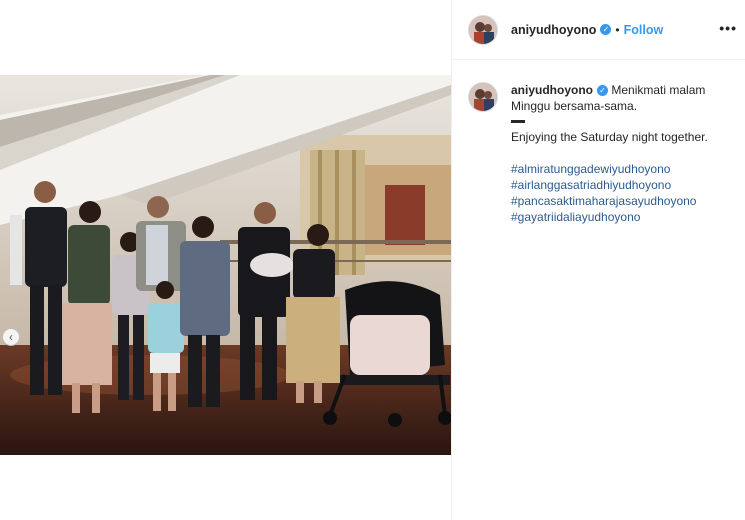 This screenshot has width=745, height=520. Describe the element at coordinates (618, 185) in the screenshot. I see `hashtag-link: #airlanggasatriadhiyudhoyono` at that location.